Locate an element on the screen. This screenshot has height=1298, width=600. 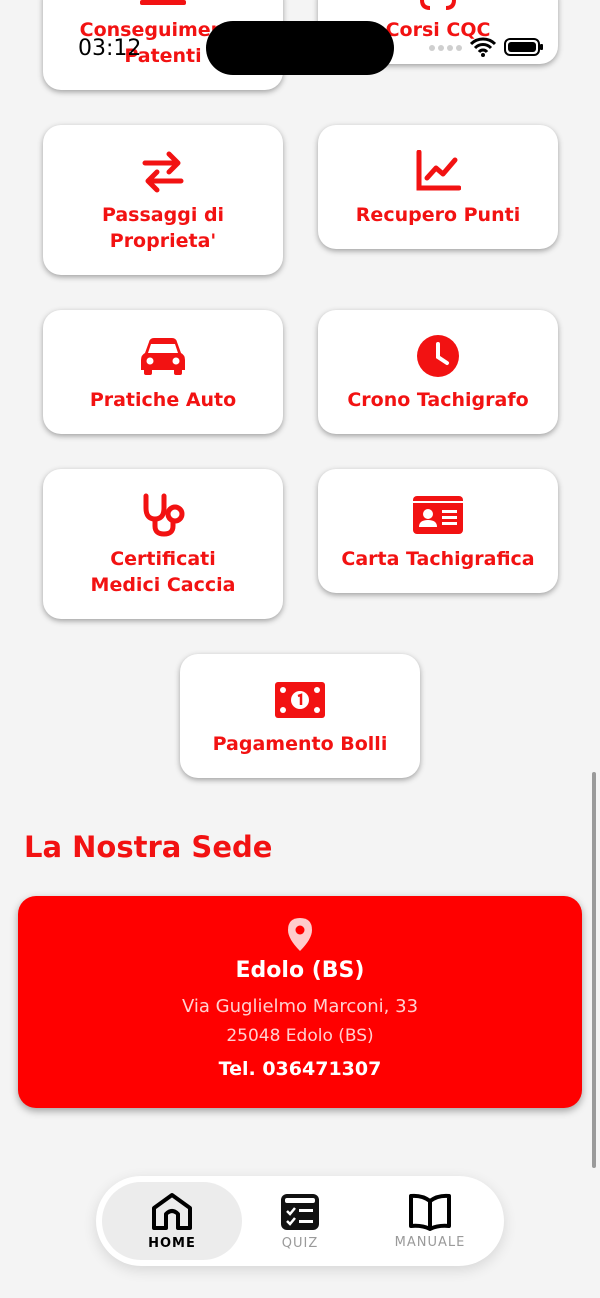
wifi-icon is located at coordinates (483, 47).